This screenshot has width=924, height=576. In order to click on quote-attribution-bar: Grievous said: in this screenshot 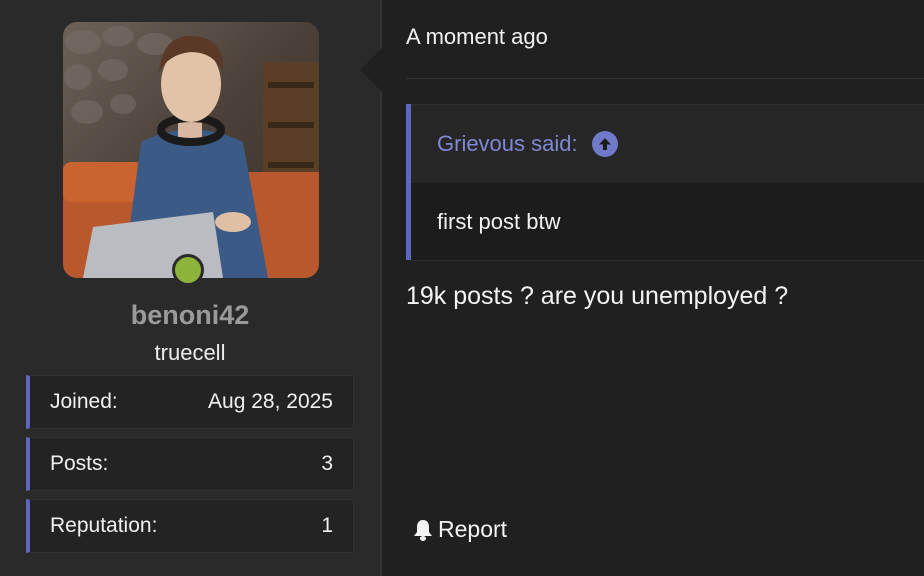, I will do `click(667, 143)`.